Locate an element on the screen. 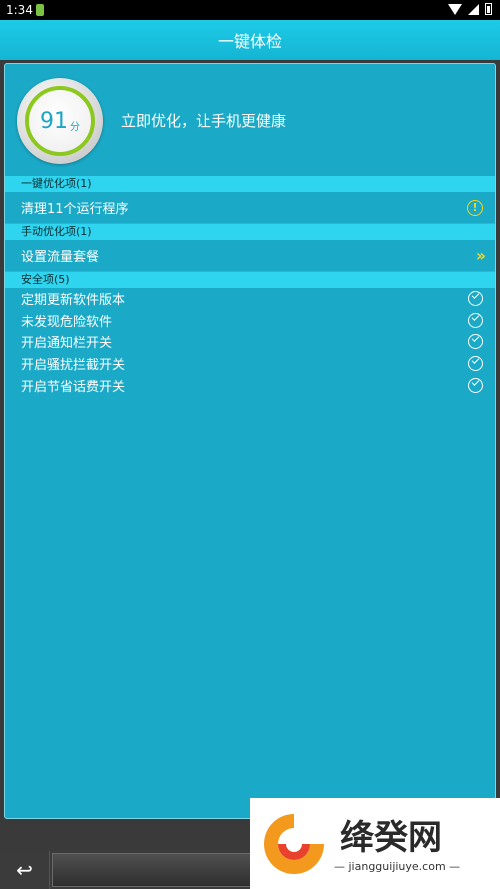 The height and width of the screenshot is (889, 500). watermark-url: — jiangguijiuye.com — is located at coordinates (397, 866).